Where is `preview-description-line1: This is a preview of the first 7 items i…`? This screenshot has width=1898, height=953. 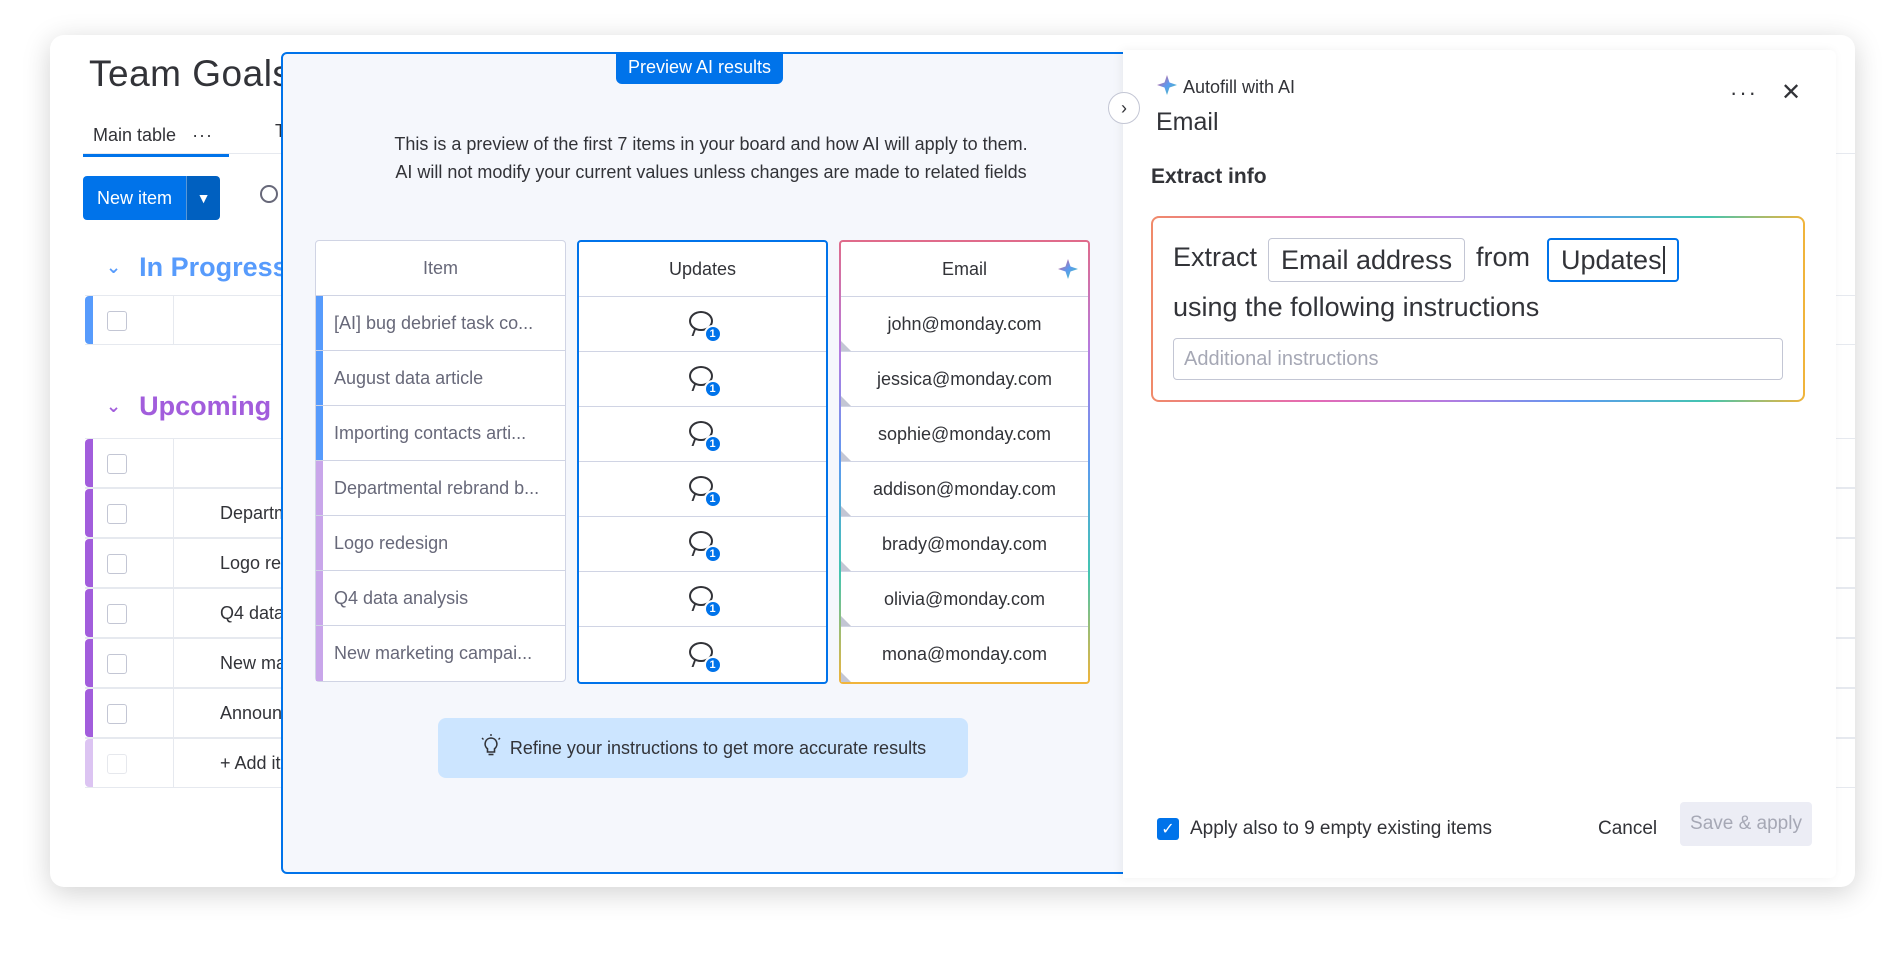 preview-description-line1: This is a preview of the first 7 items i… is located at coordinates (711, 144).